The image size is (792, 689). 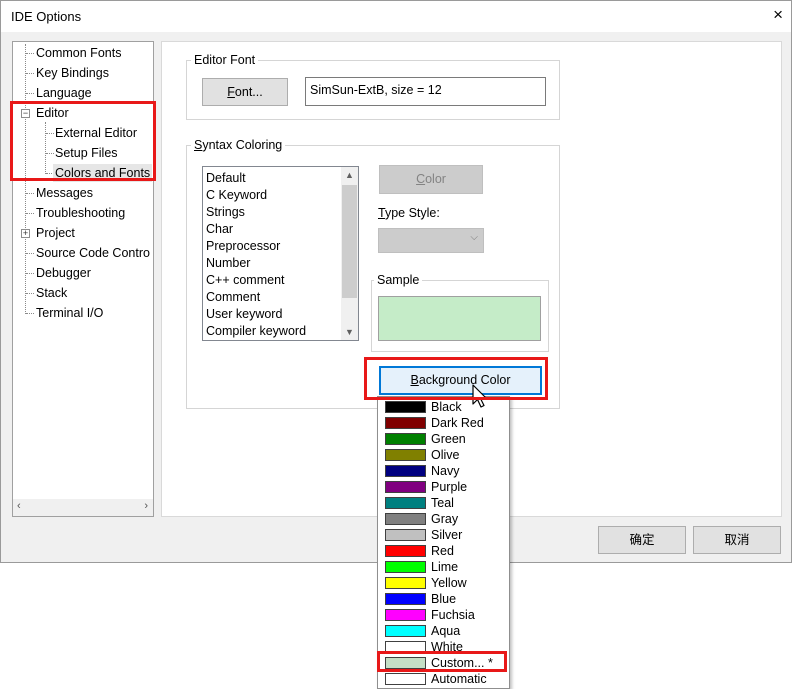 I want to click on color-option-green: Green, so click(x=443, y=439).